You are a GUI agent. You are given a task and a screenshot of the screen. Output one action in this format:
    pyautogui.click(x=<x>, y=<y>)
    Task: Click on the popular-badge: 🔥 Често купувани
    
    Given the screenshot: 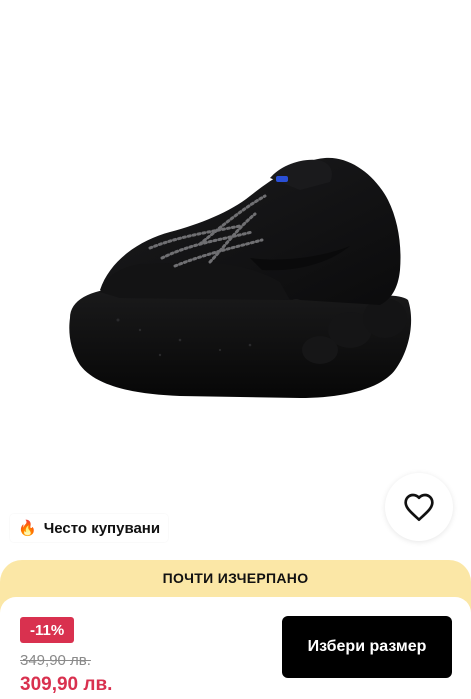 What is the action you would take?
    pyautogui.click(x=89, y=528)
    